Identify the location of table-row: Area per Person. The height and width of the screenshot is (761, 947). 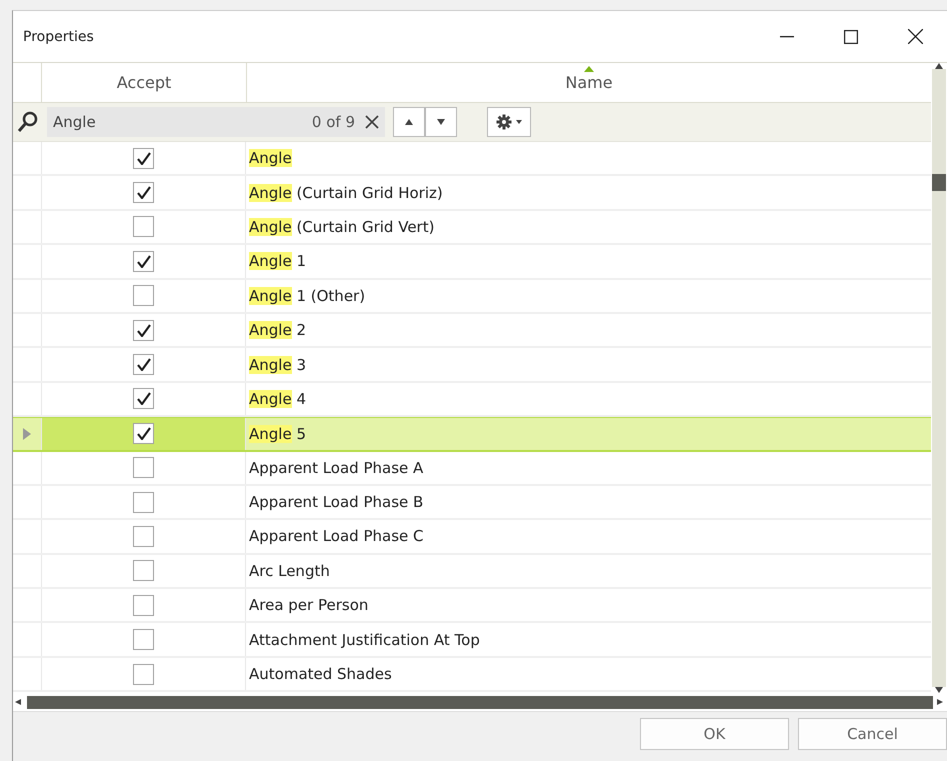
(472, 606).